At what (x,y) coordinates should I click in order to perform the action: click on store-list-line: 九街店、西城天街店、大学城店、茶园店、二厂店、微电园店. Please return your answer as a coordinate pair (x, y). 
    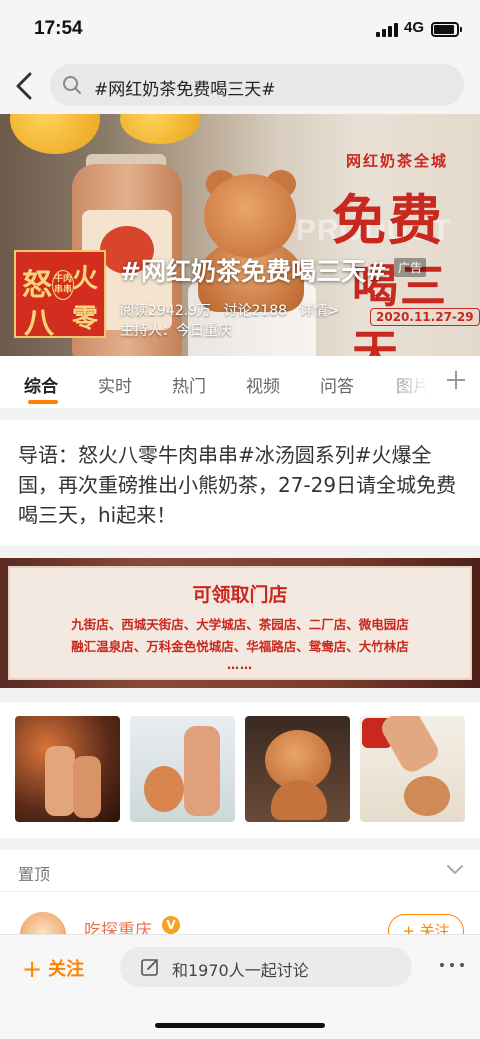
    Looking at the image, I should click on (240, 624).